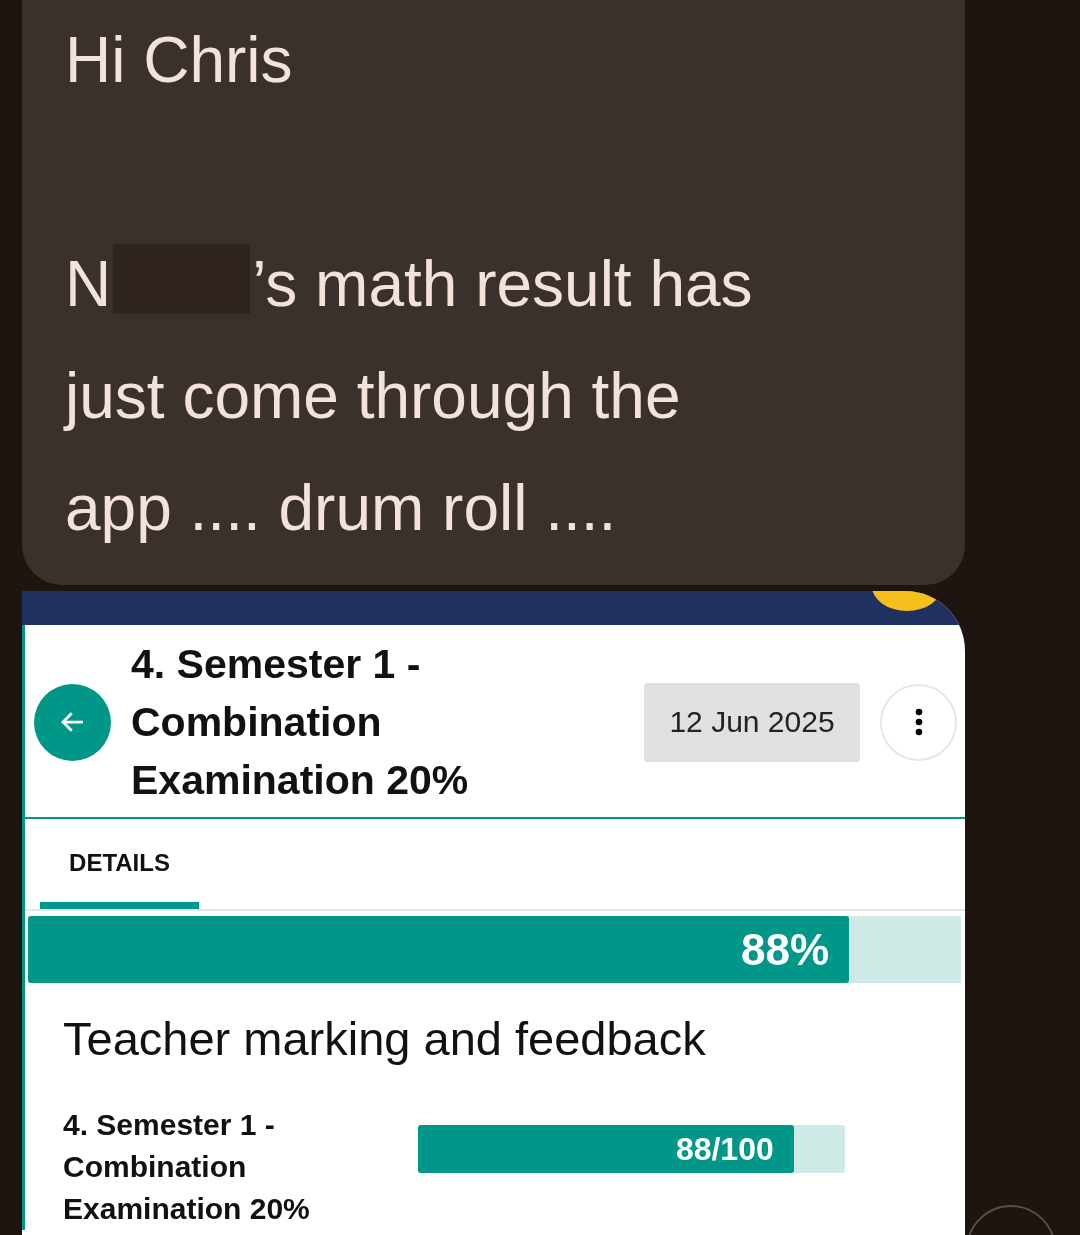 Image resolution: width=1080 pixels, height=1235 pixels. I want to click on greeting-text: Hi Chris, so click(179, 60).